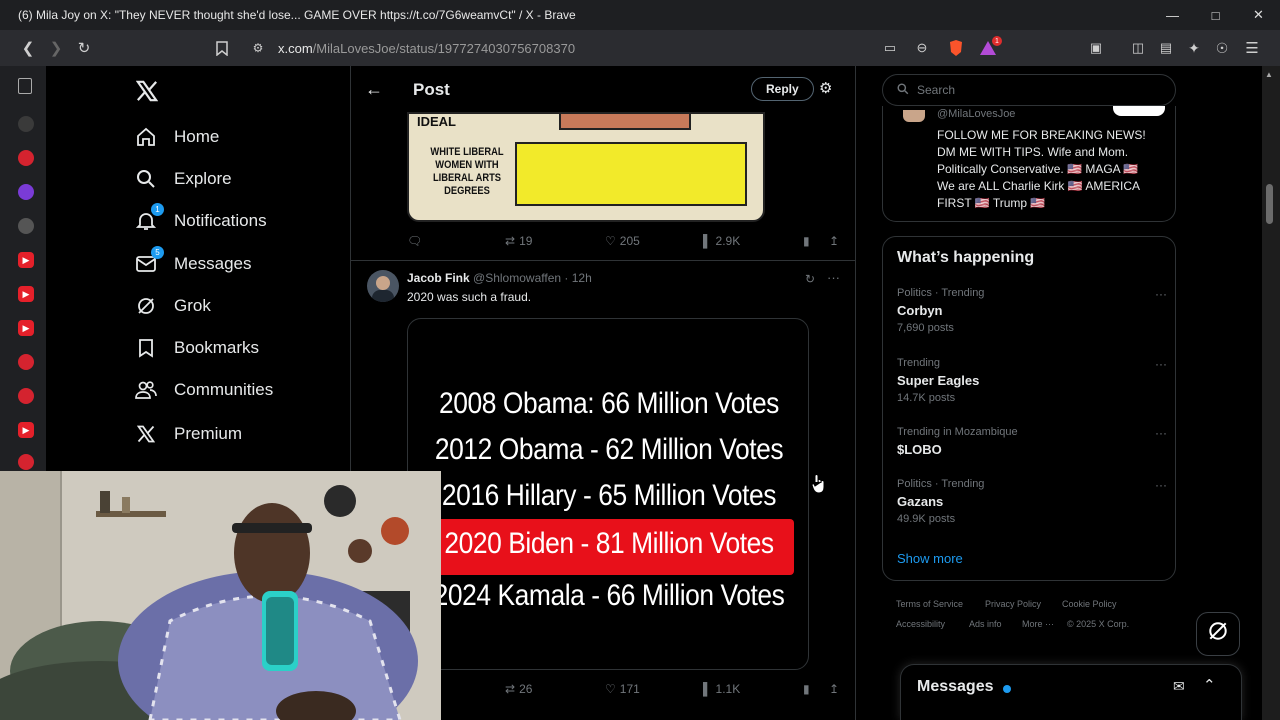 The image size is (1280, 720). What do you see at coordinates (1071, 692) in the screenshot?
I see `messages-drawer: Messages ✉ ⌃` at bounding box center [1071, 692].